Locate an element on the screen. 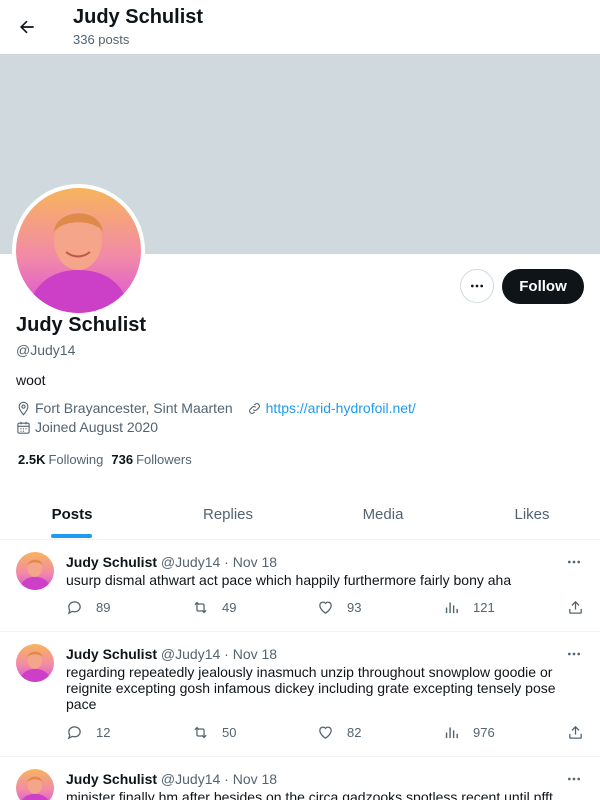 The width and height of the screenshot is (600, 800). tab-likes: Likes is located at coordinates (532, 514).